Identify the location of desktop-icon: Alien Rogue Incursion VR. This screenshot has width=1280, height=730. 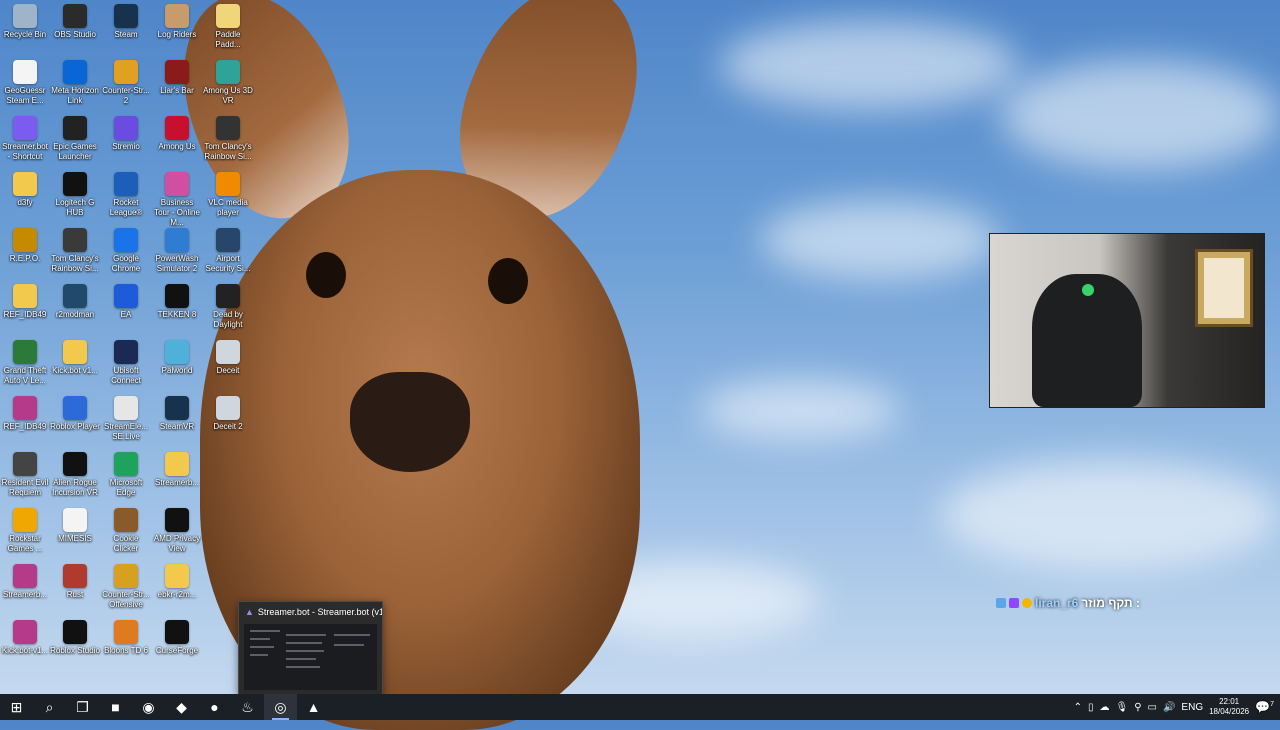
(75, 475).